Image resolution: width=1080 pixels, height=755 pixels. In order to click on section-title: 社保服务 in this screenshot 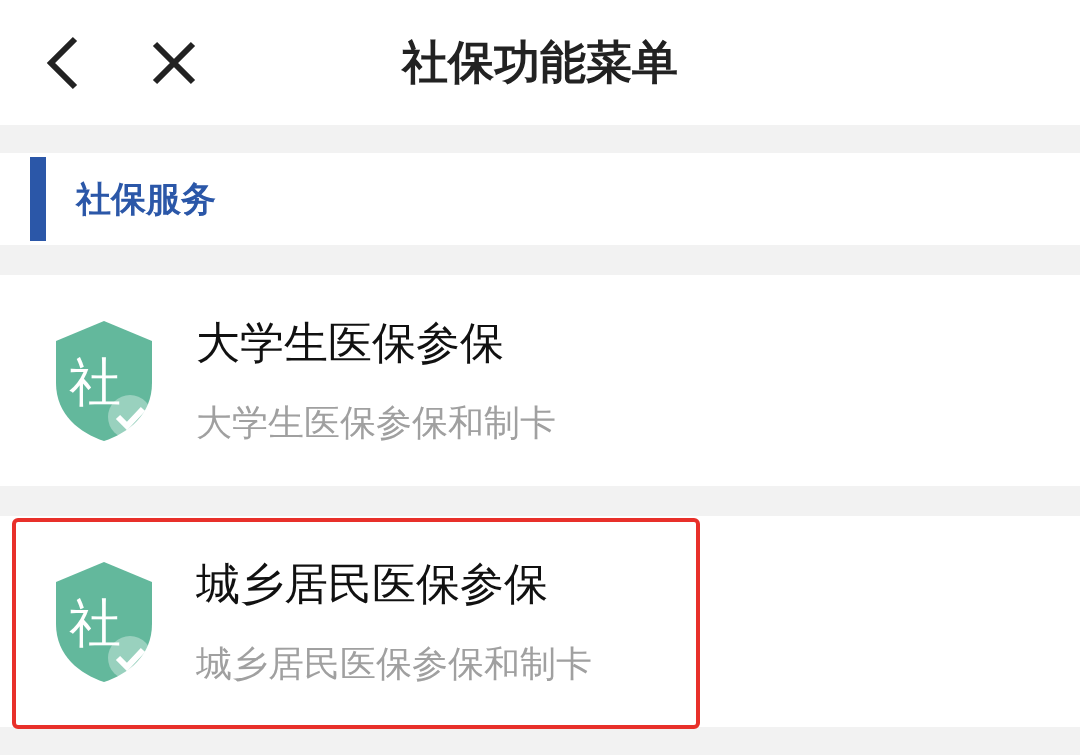, I will do `click(146, 199)`.